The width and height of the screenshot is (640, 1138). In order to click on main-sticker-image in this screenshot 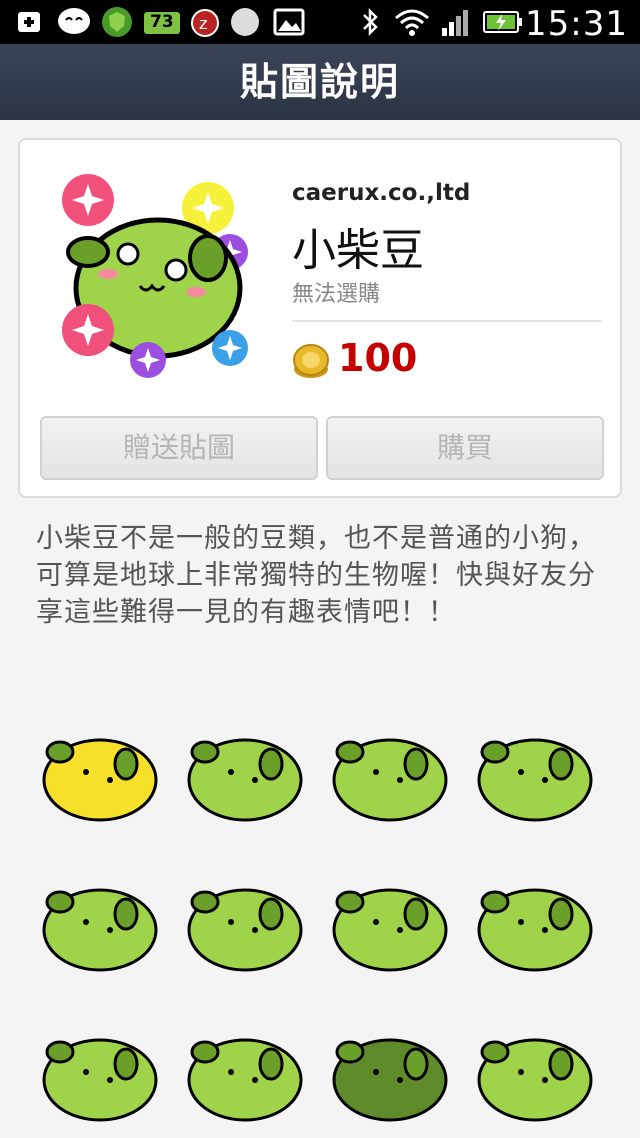, I will do `click(155, 276)`.